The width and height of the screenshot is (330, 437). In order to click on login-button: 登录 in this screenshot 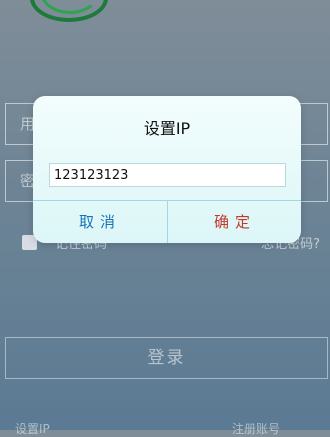, I will do `click(166, 358)`.